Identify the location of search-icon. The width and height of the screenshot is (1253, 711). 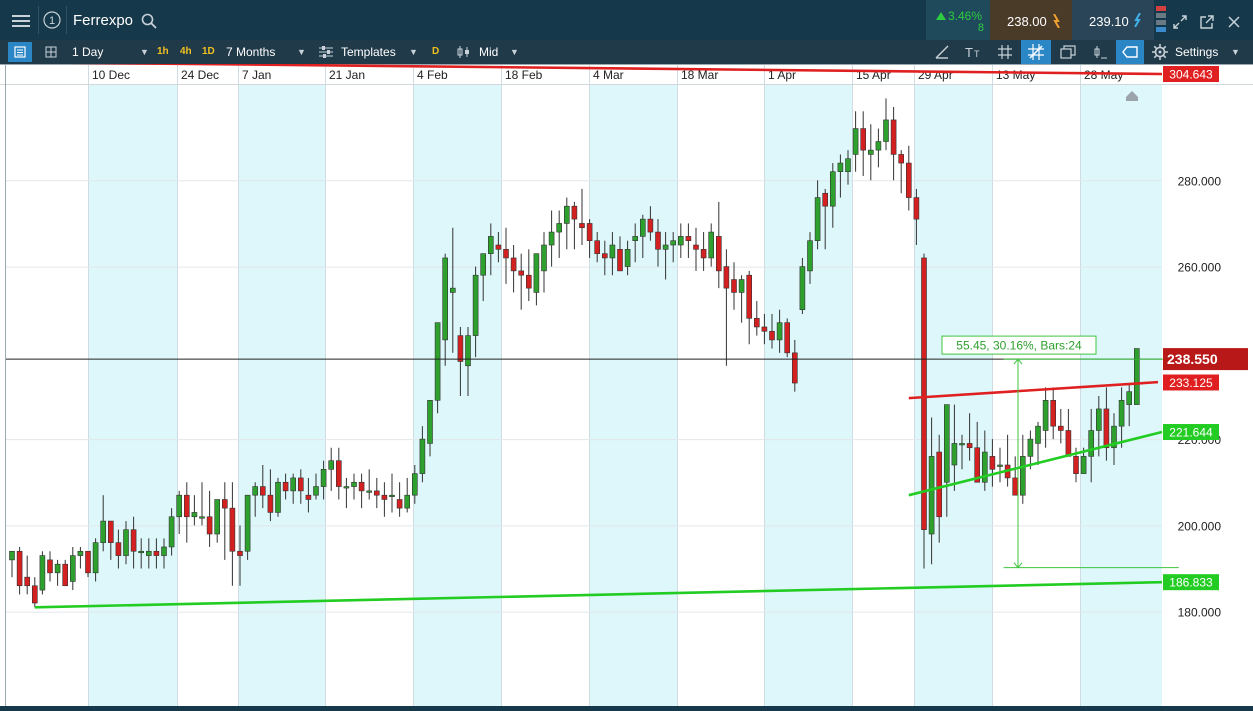
(149, 21).